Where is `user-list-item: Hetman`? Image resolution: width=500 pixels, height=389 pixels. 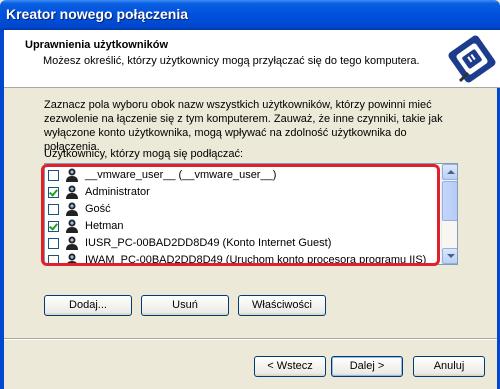
user-list-item: Hetman is located at coordinates (243, 226).